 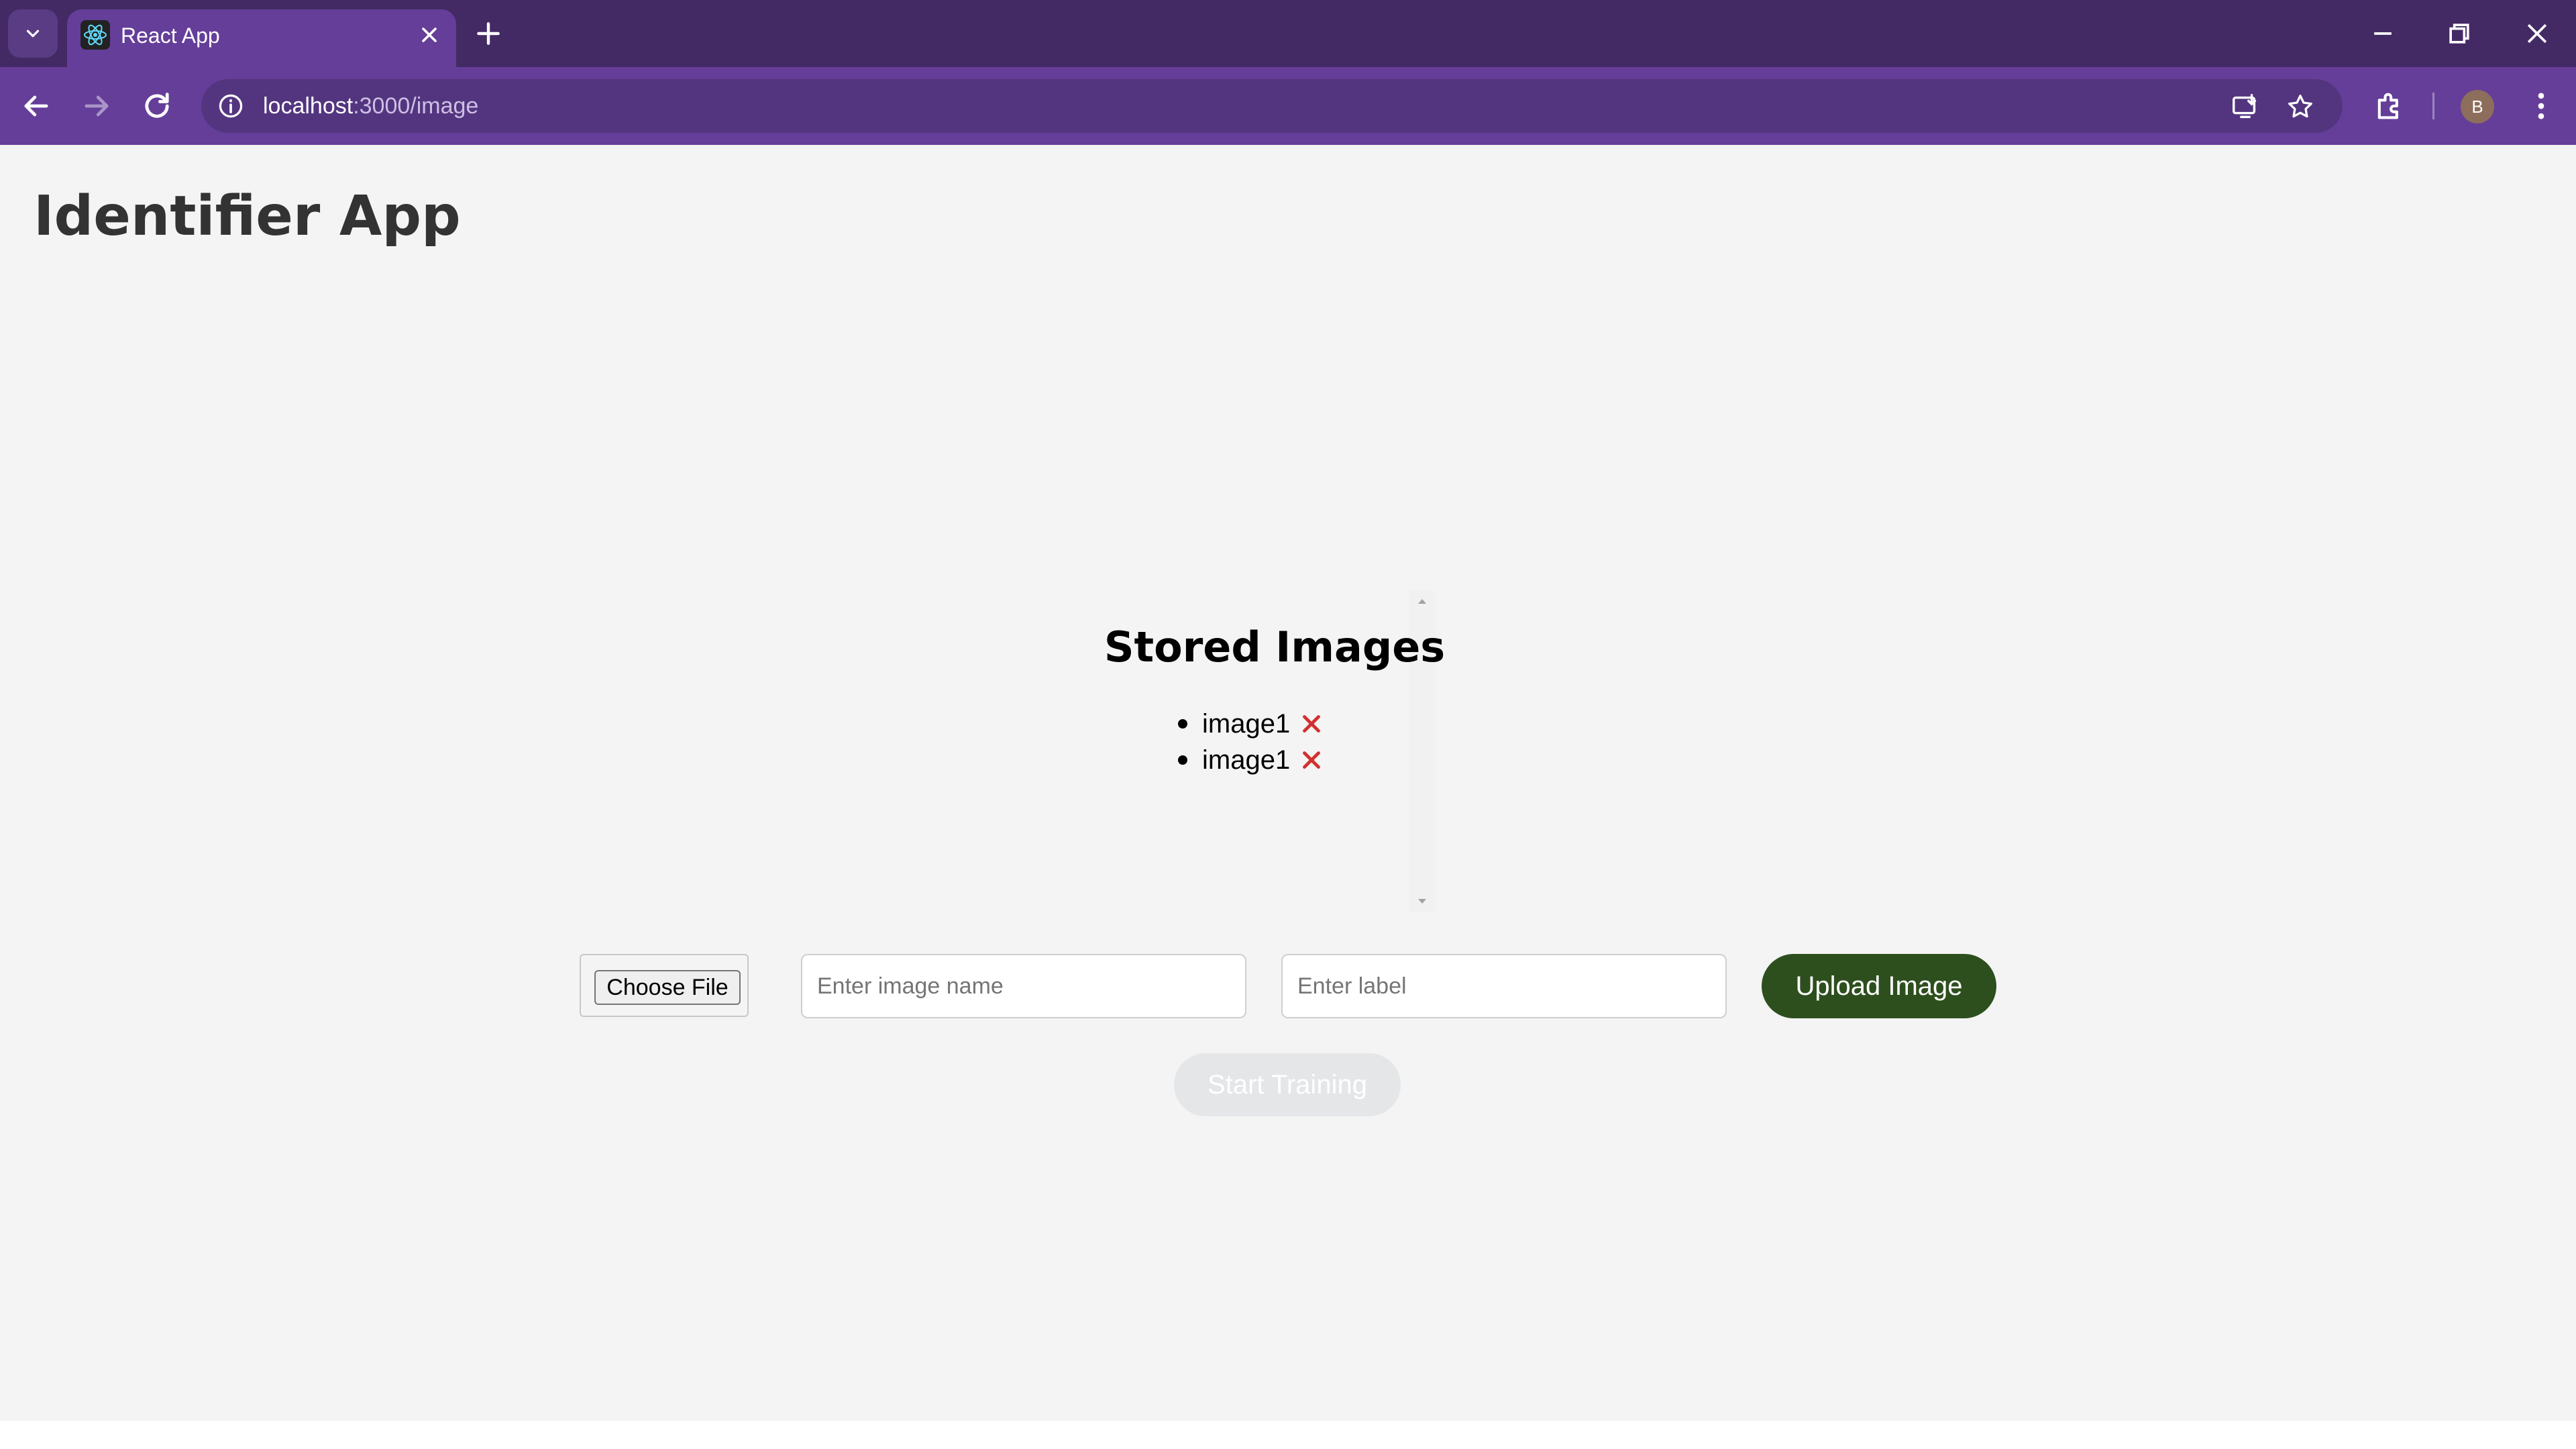 What do you see at coordinates (1879, 986) in the screenshot?
I see `upload-image-button: Upload Image` at bounding box center [1879, 986].